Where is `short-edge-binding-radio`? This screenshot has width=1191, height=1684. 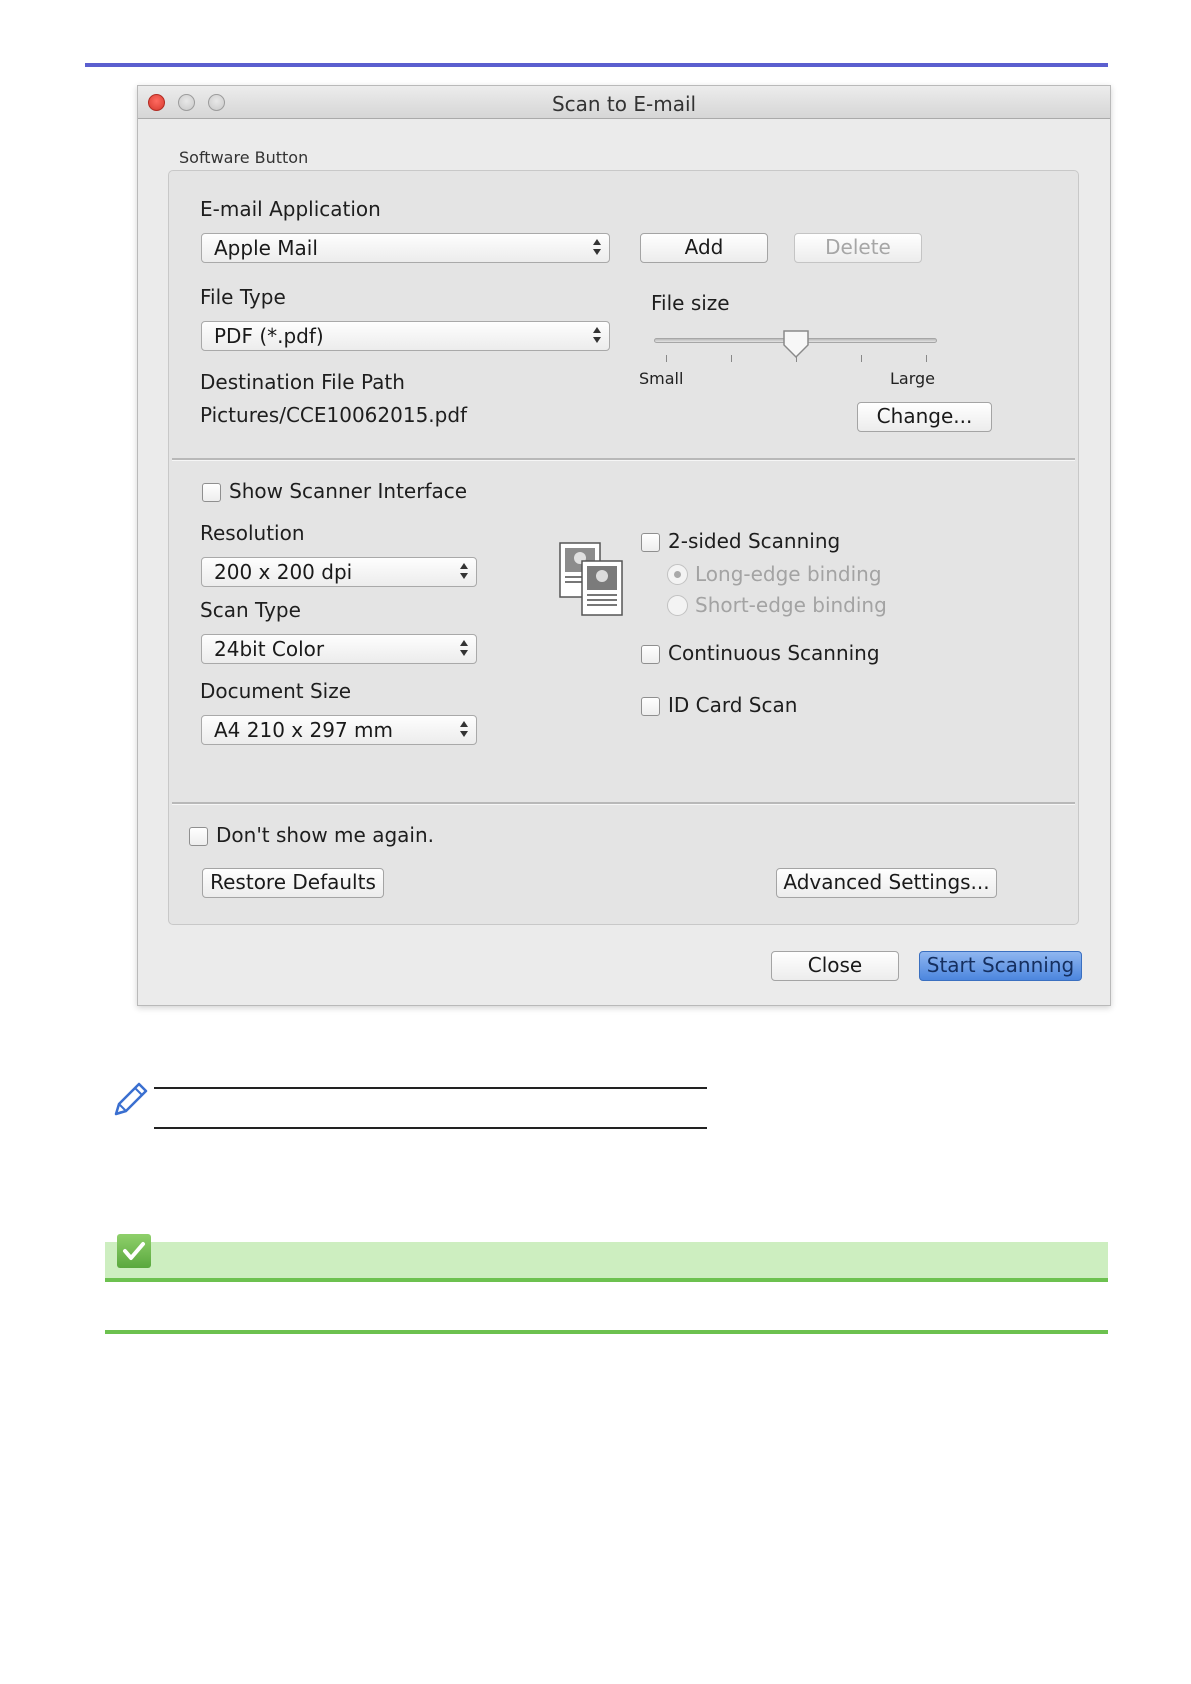
short-edge-binding-radio is located at coordinates (677, 605).